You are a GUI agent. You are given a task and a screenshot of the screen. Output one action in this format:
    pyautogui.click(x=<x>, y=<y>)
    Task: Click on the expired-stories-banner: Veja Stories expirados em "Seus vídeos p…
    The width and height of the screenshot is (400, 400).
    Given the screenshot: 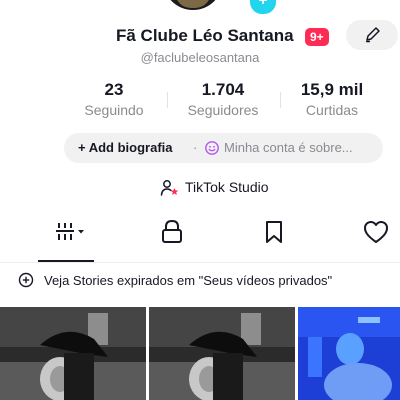 What is the action you would take?
    pyautogui.click(x=200, y=281)
    